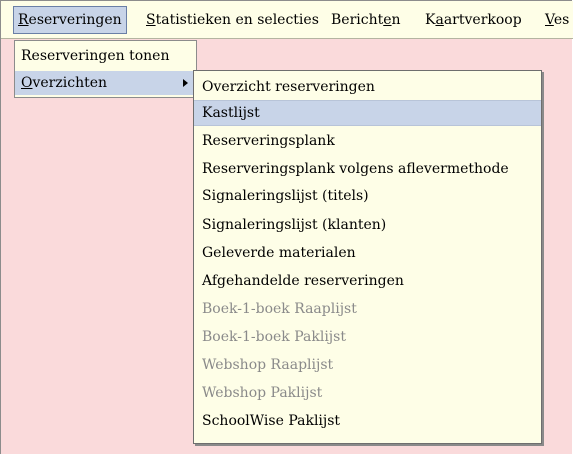 This screenshot has width=573, height=455. Describe the element at coordinates (70, 83) in the screenshot. I see `menu-item-label: verzichten` at that location.